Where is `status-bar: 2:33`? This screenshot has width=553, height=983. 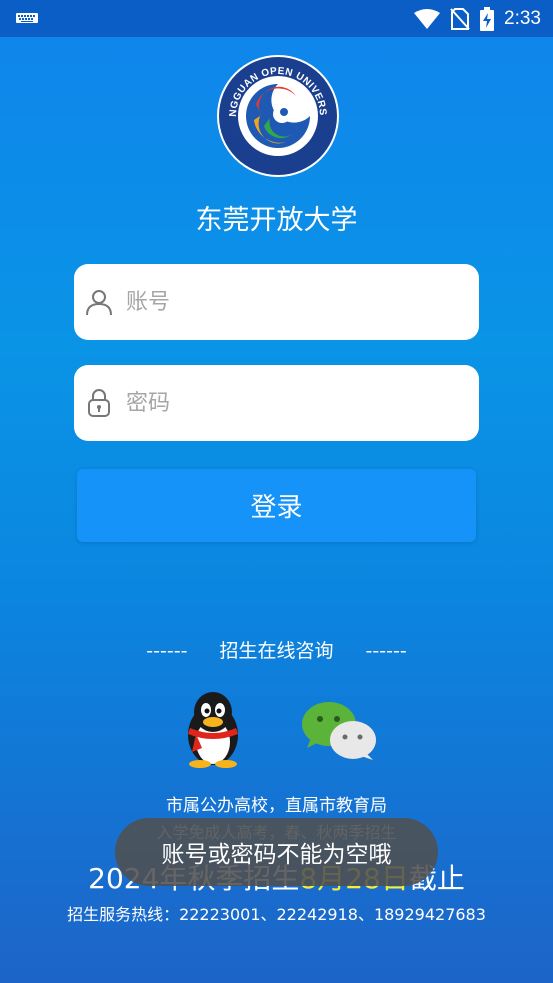
status-bar: 2:33 is located at coordinates (276, 18).